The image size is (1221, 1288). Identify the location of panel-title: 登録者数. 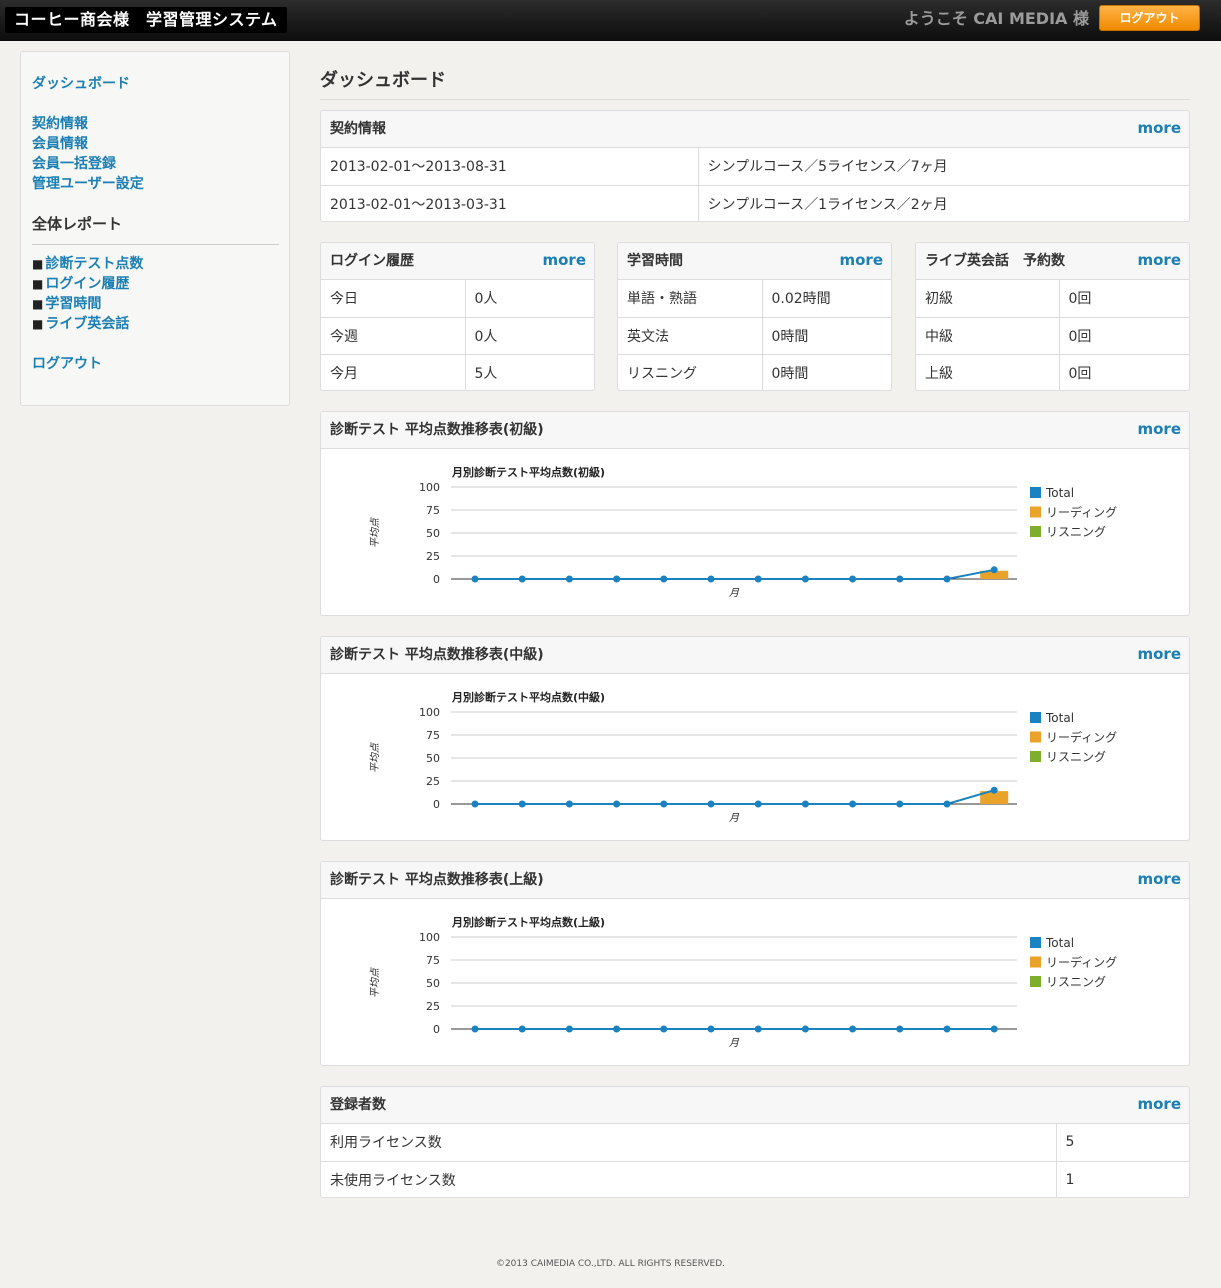
(358, 1105).